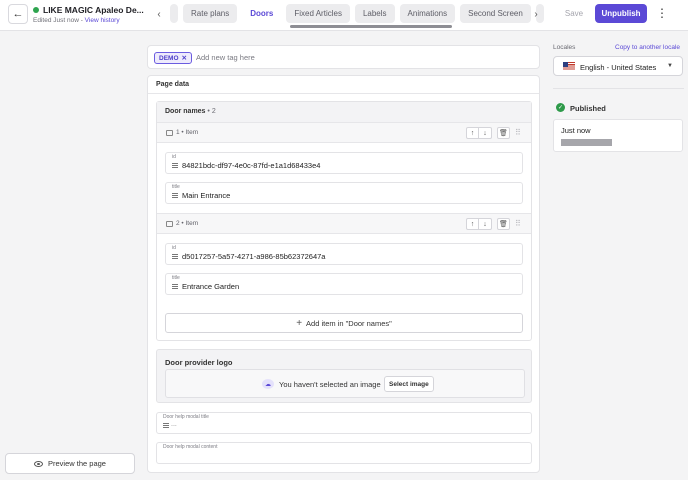 The image size is (688, 480). Describe the element at coordinates (495, 13) in the screenshot. I see `tab-second-screen: Second Screen` at that location.